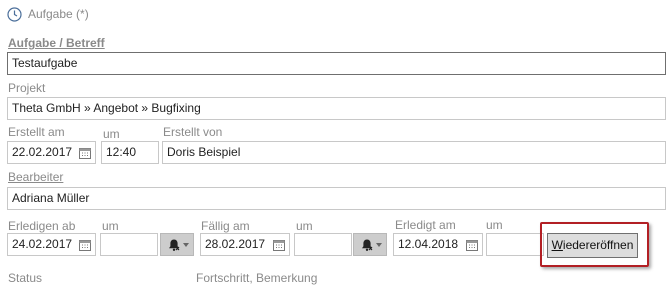  Describe the element at coordinates (592, 245) in the screenshot. I see `reopen-button: Wiedereröffnen` at that location.